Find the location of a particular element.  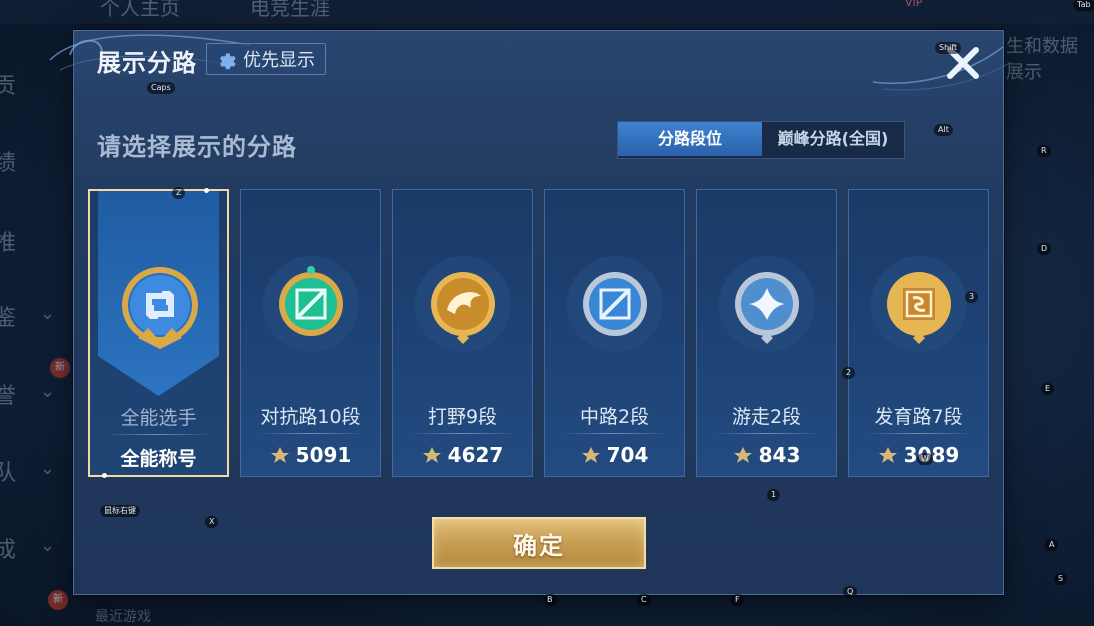

lane-card-all-round: 全能选手 全能称号 is located at coordinates (158, 333).